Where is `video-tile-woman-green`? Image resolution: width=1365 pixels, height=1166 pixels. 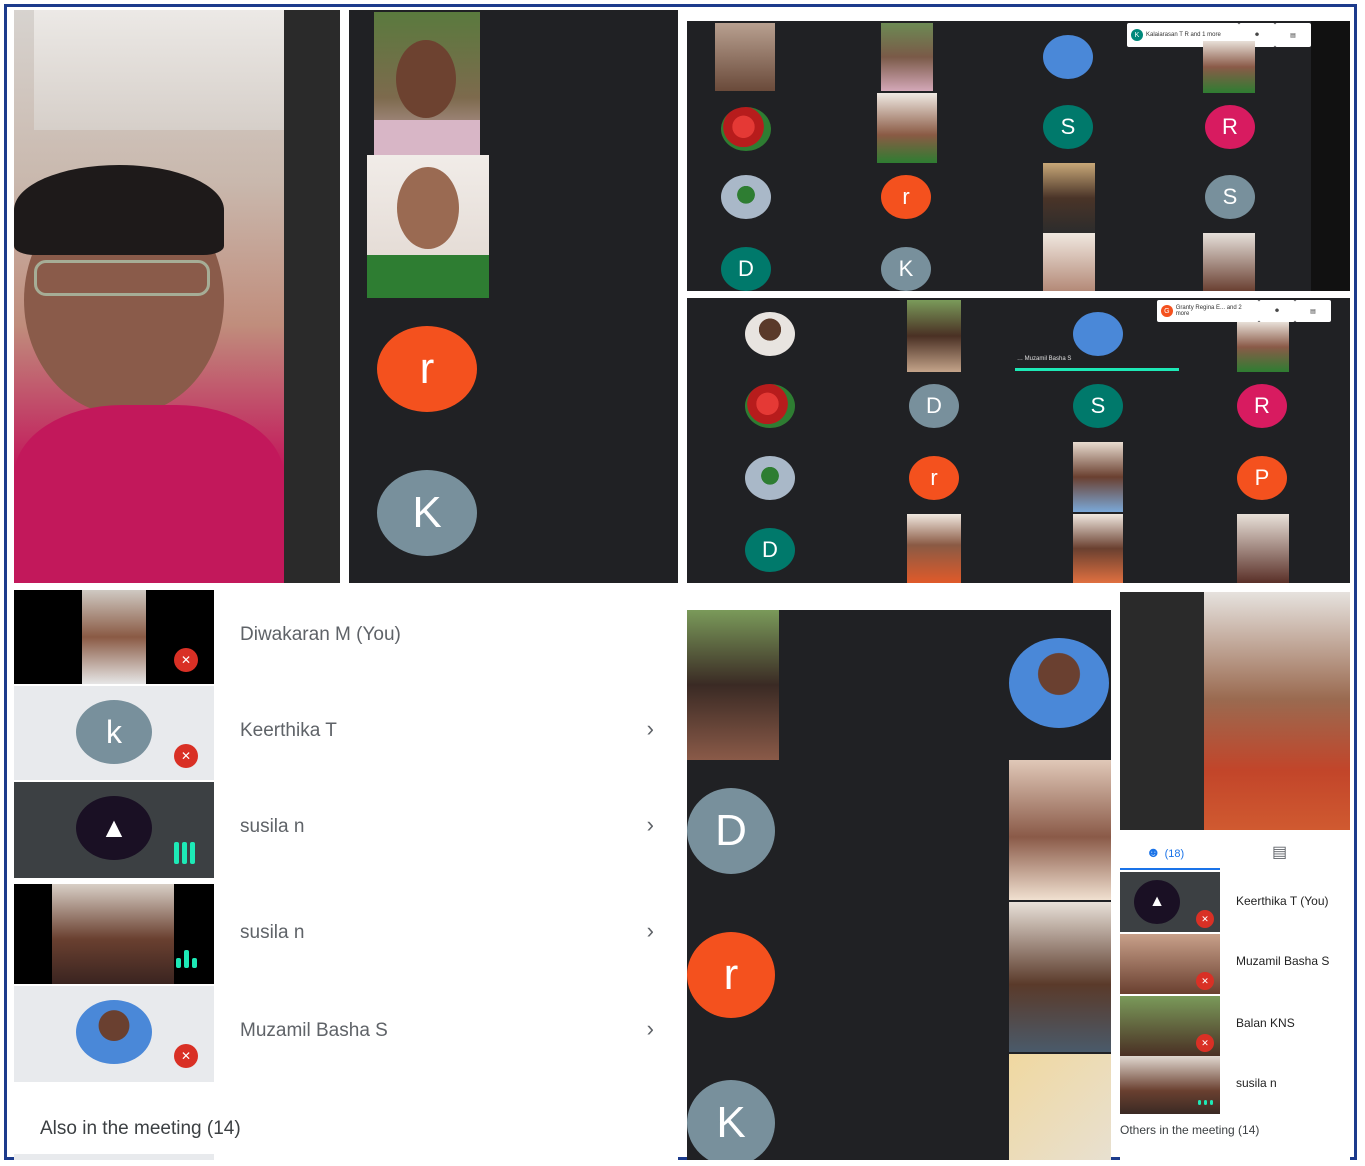 video-tile-woman-green is located at coordinates (428, 226).